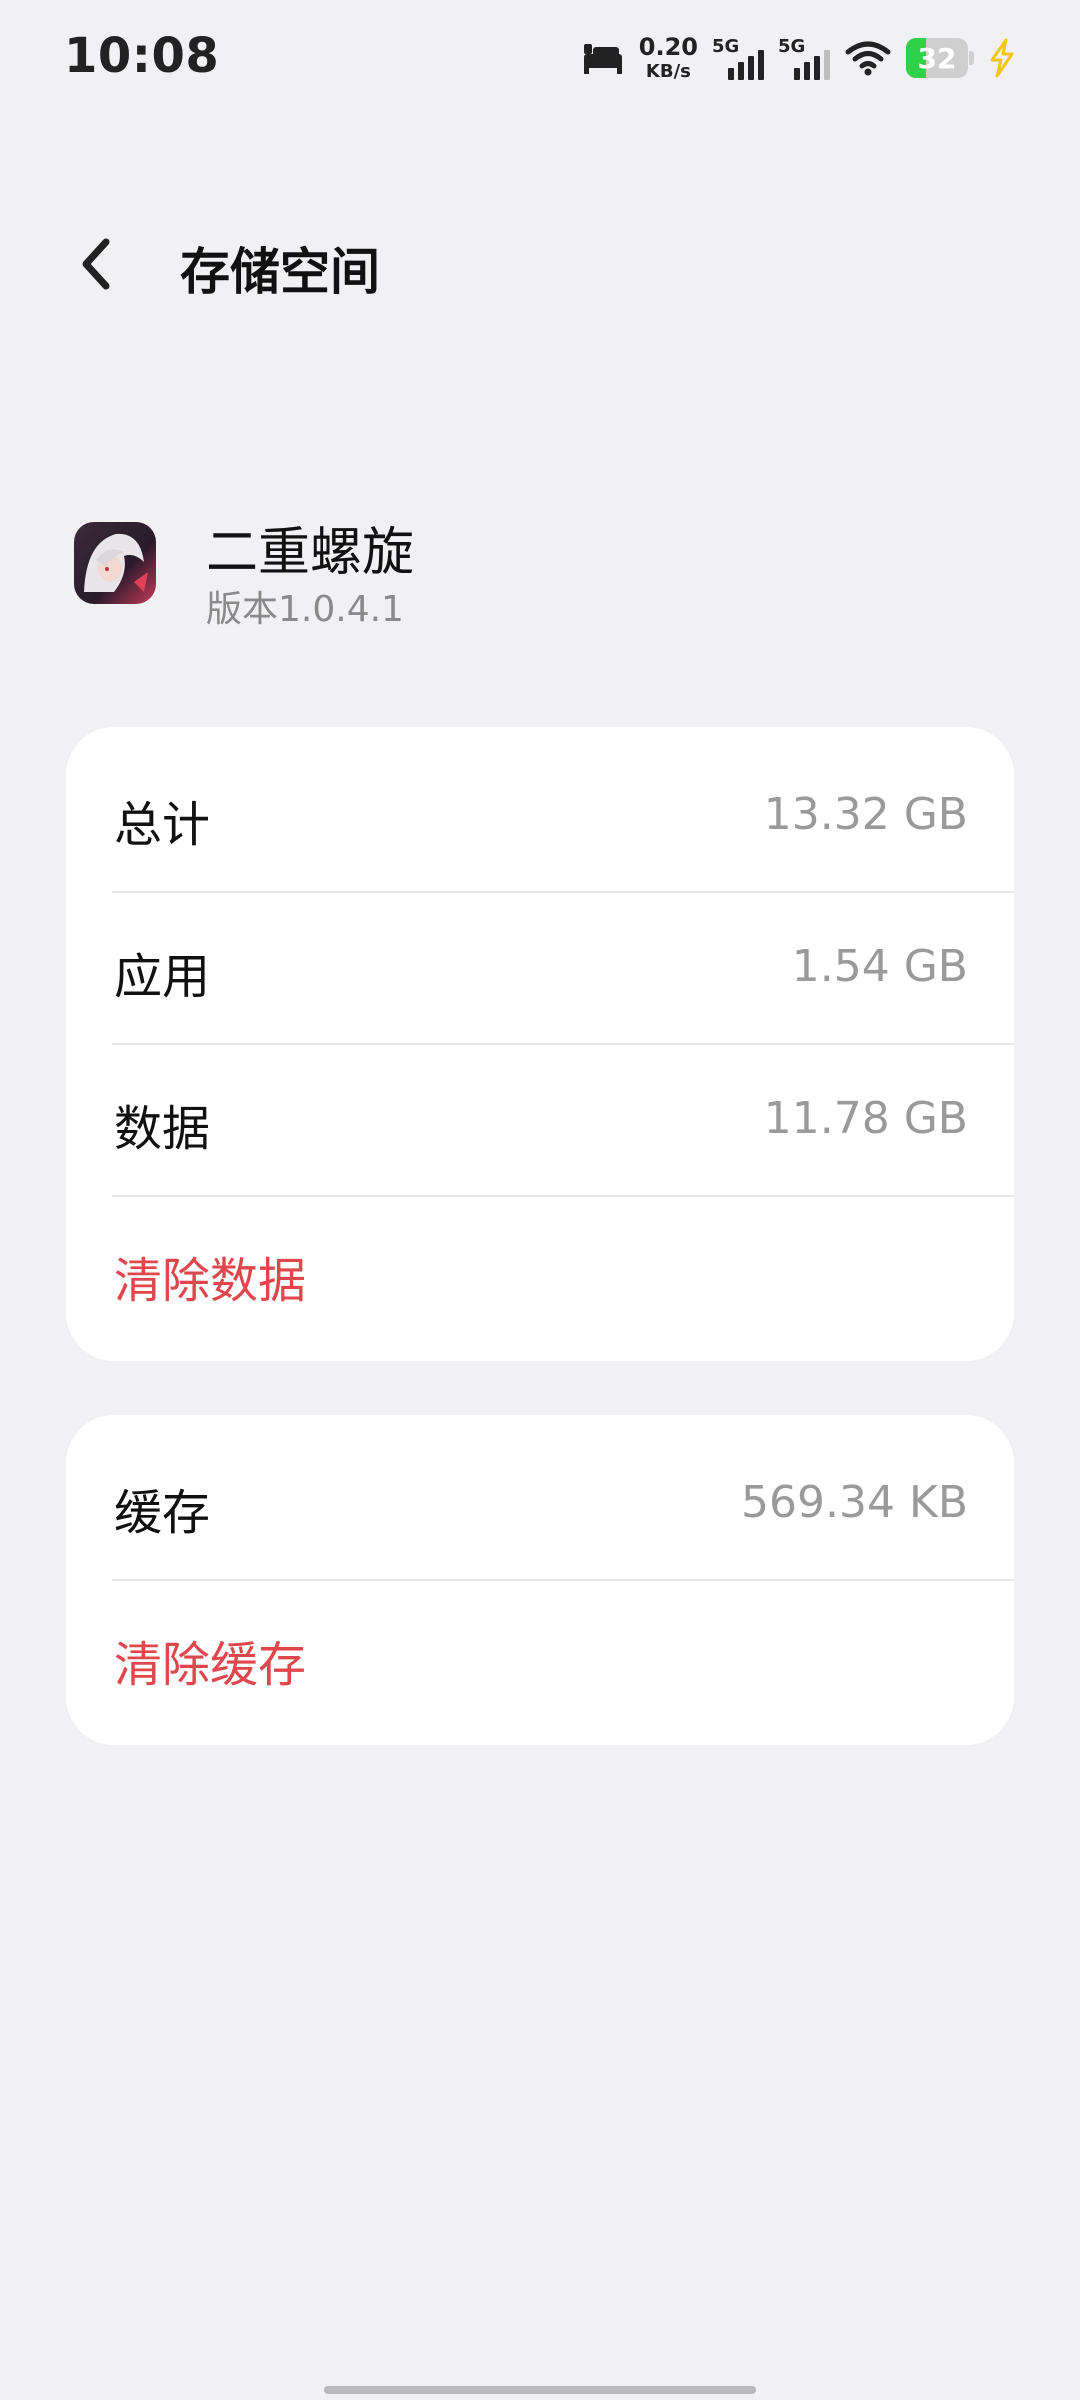  Describe the element at coordinates (540, 1273) in the screenshot. I see `clear-data-button: 清除数据` at that location.